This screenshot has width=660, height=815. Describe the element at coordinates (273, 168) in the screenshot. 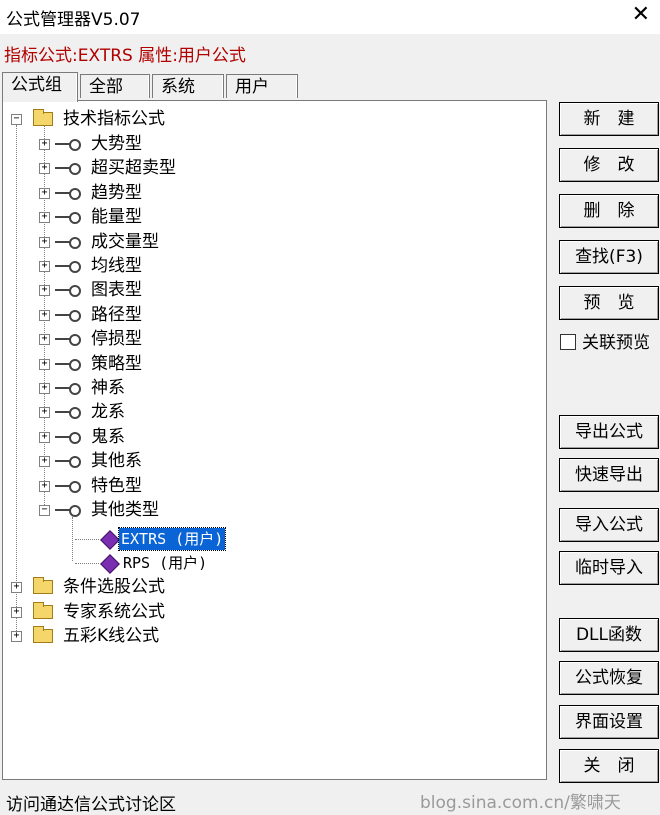

I see `tree-group-item: + 超买超卖型` at that location.